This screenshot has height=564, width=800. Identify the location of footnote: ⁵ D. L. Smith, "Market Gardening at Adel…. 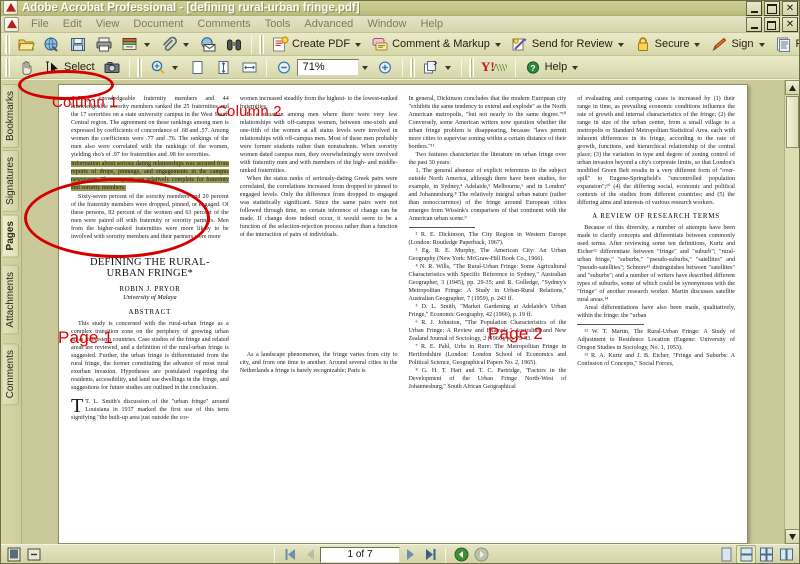
(487, 311).